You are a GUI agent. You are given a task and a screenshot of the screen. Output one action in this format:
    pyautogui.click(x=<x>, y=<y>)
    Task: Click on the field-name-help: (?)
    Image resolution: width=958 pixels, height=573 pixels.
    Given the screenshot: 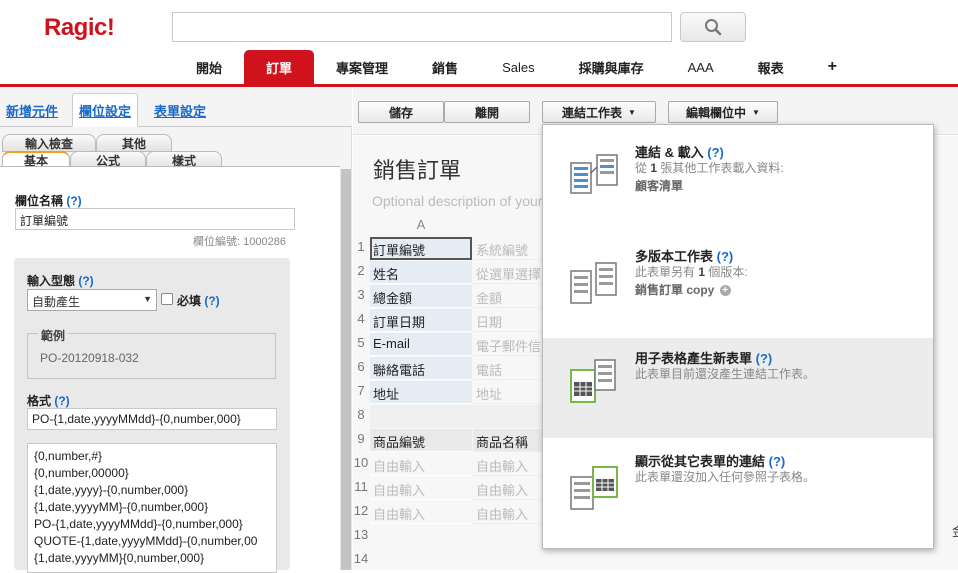 What is the action you would take?
    pyautogui.click(x=73, y=201)
    